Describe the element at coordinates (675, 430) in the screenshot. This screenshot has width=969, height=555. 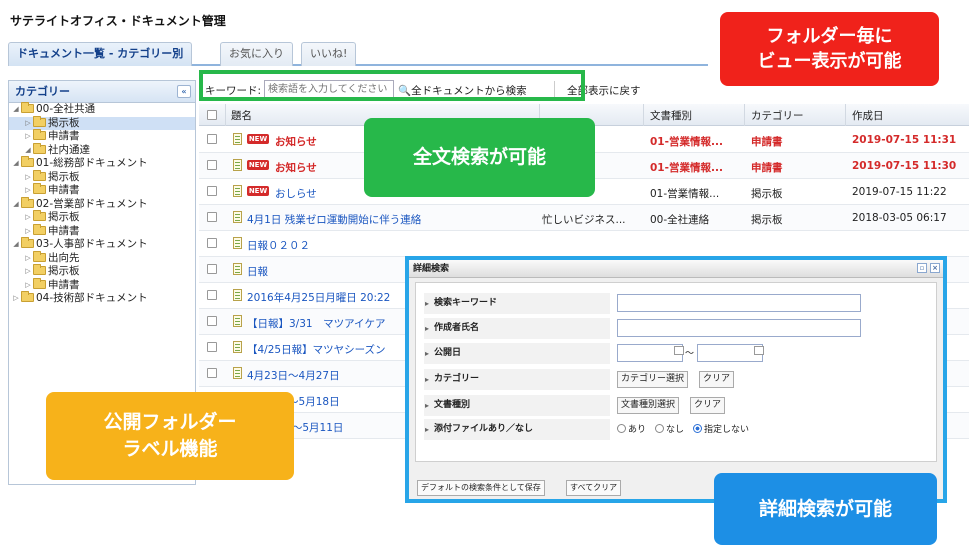
I see `radio-label: なし` at that location.